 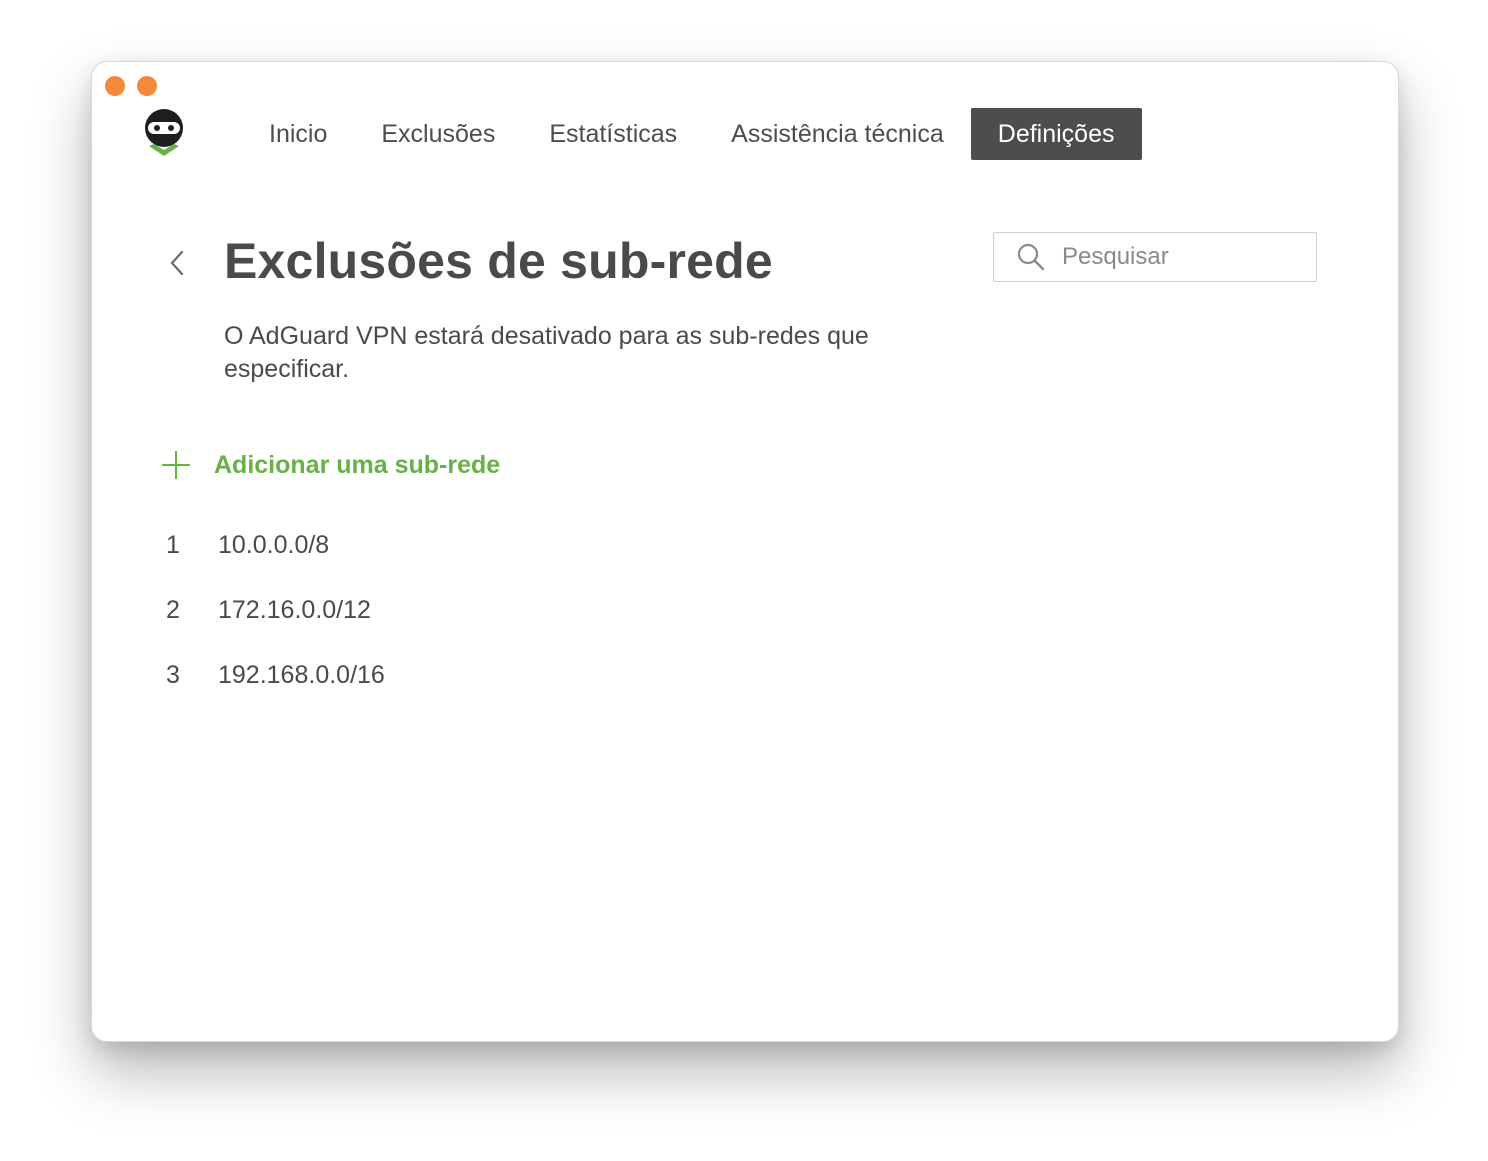 I want to click on subnet-index: 2, so click(x=173, y=610).